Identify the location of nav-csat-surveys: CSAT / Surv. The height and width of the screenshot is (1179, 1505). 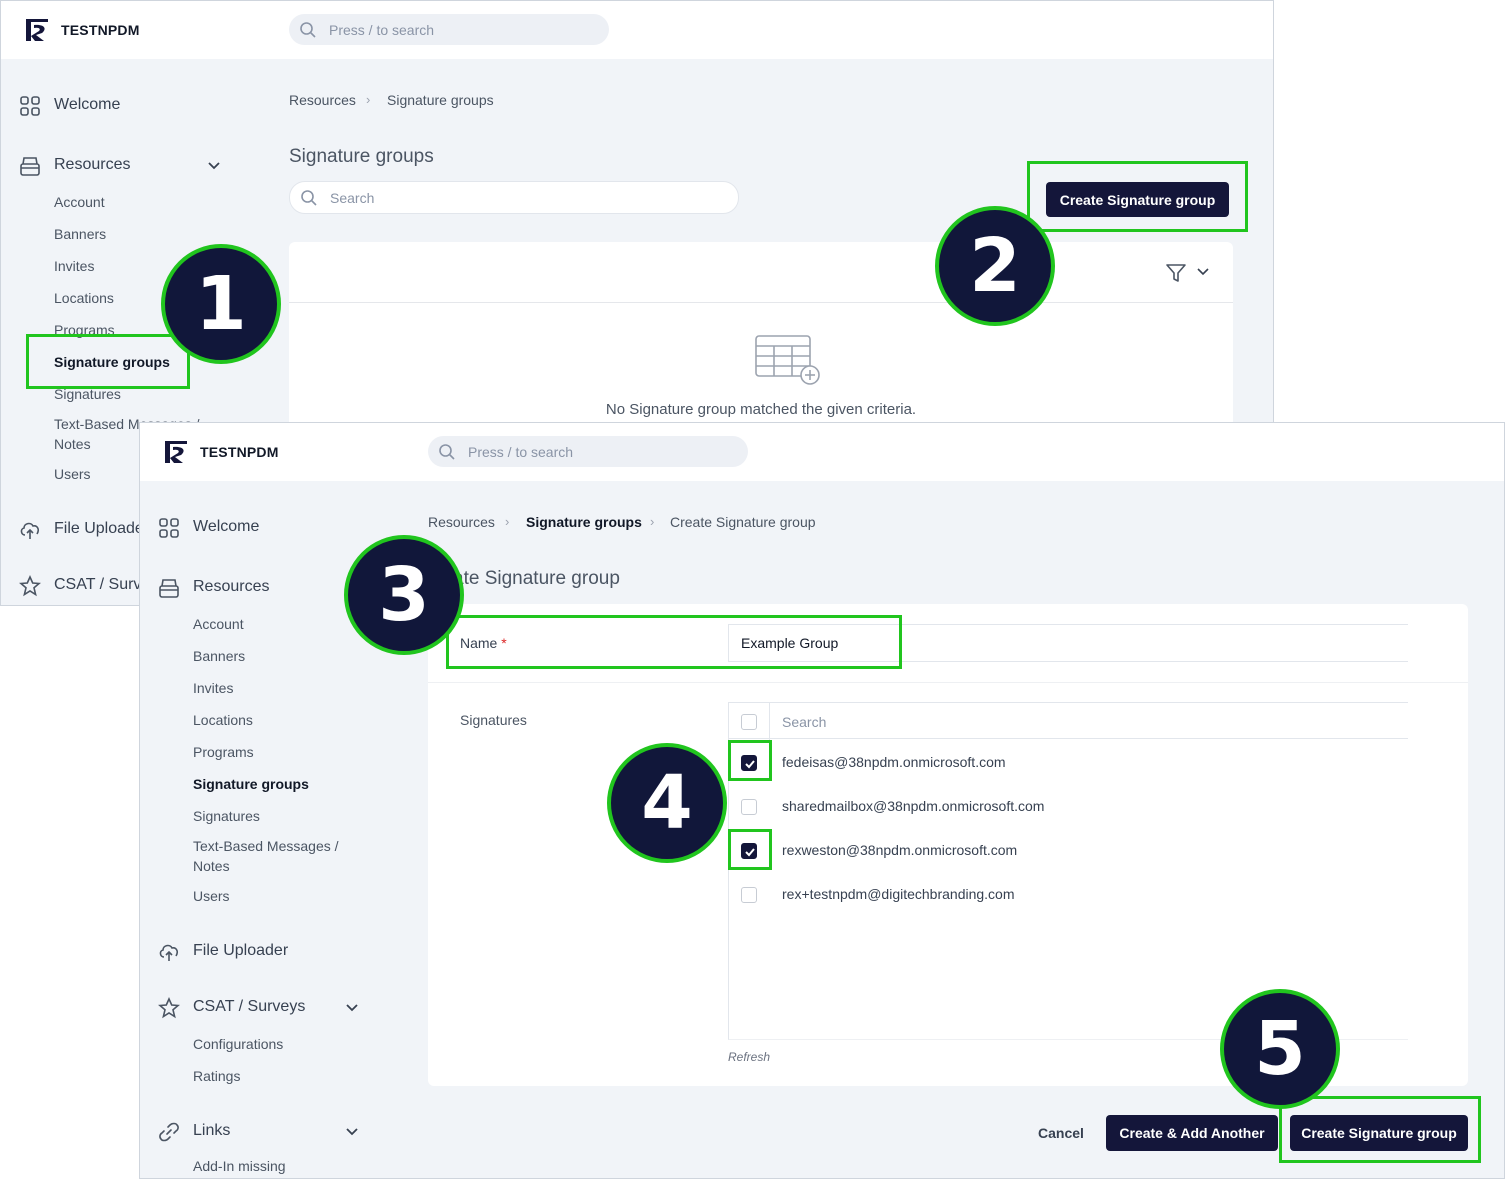
(97, 585).